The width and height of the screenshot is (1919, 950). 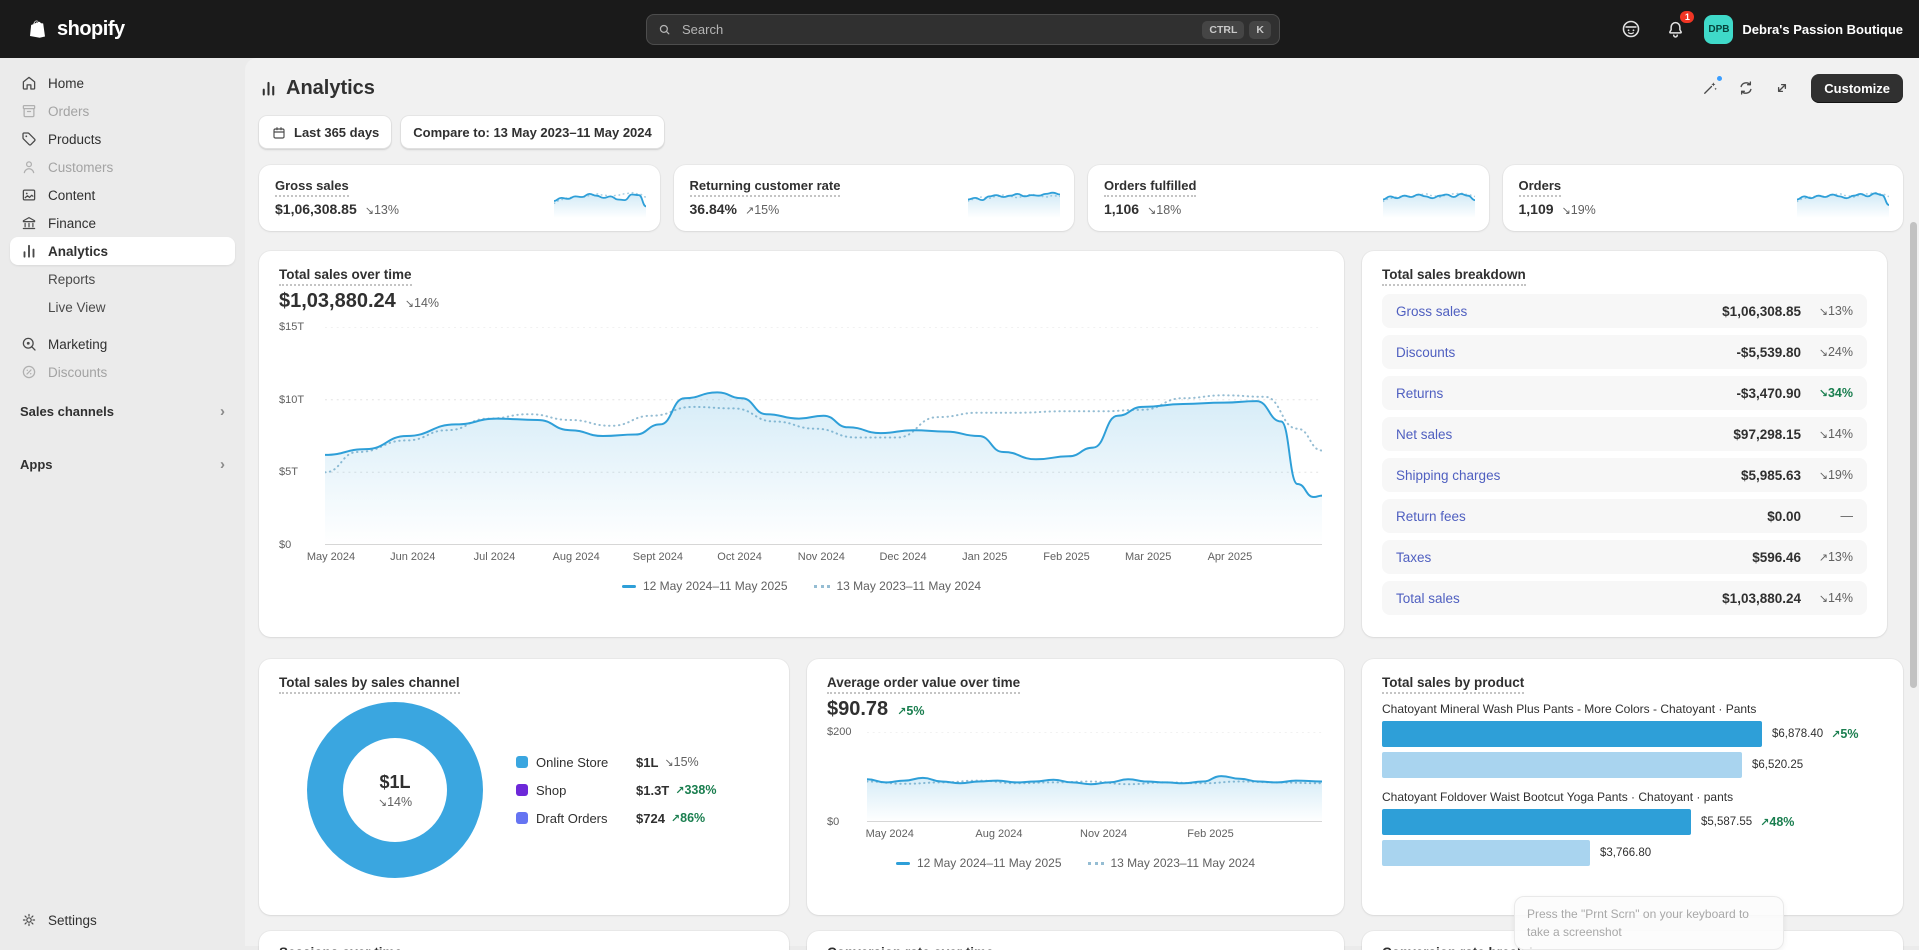 I want to click on date-range-label: Last 365 days, so click(x=337, y=132).